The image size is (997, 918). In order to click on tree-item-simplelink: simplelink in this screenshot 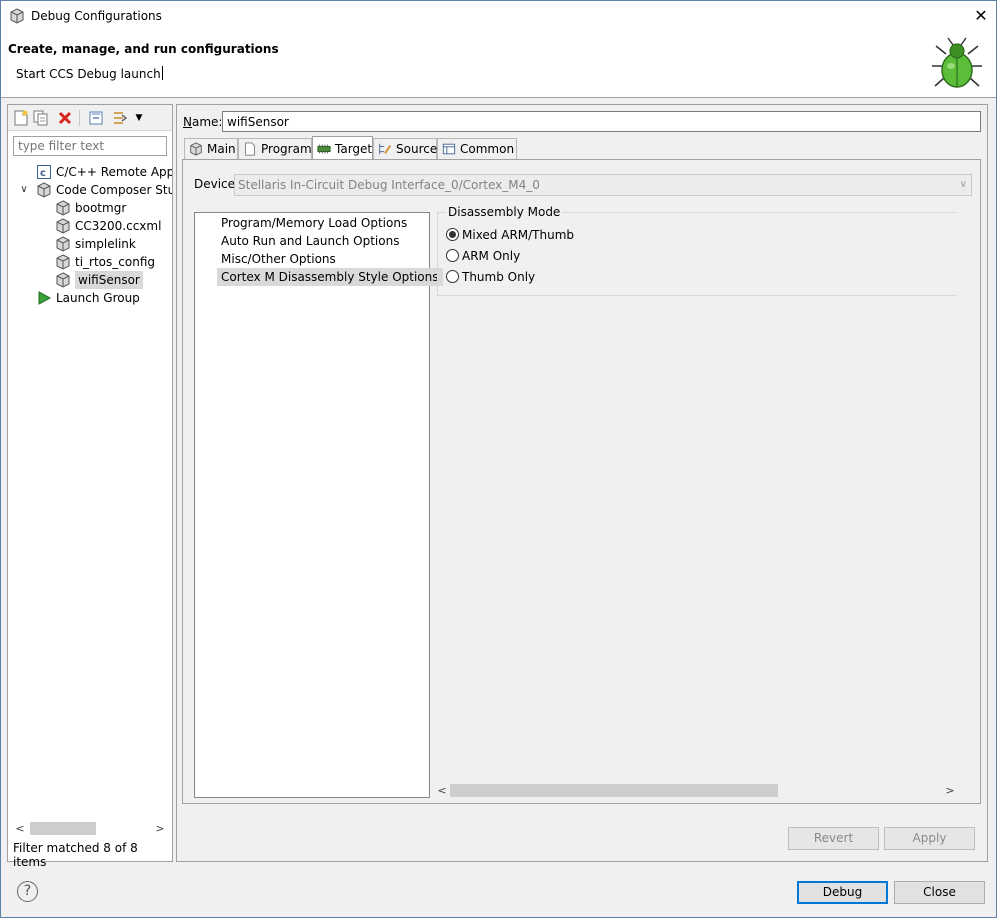, I will do `click(93, 244)`.